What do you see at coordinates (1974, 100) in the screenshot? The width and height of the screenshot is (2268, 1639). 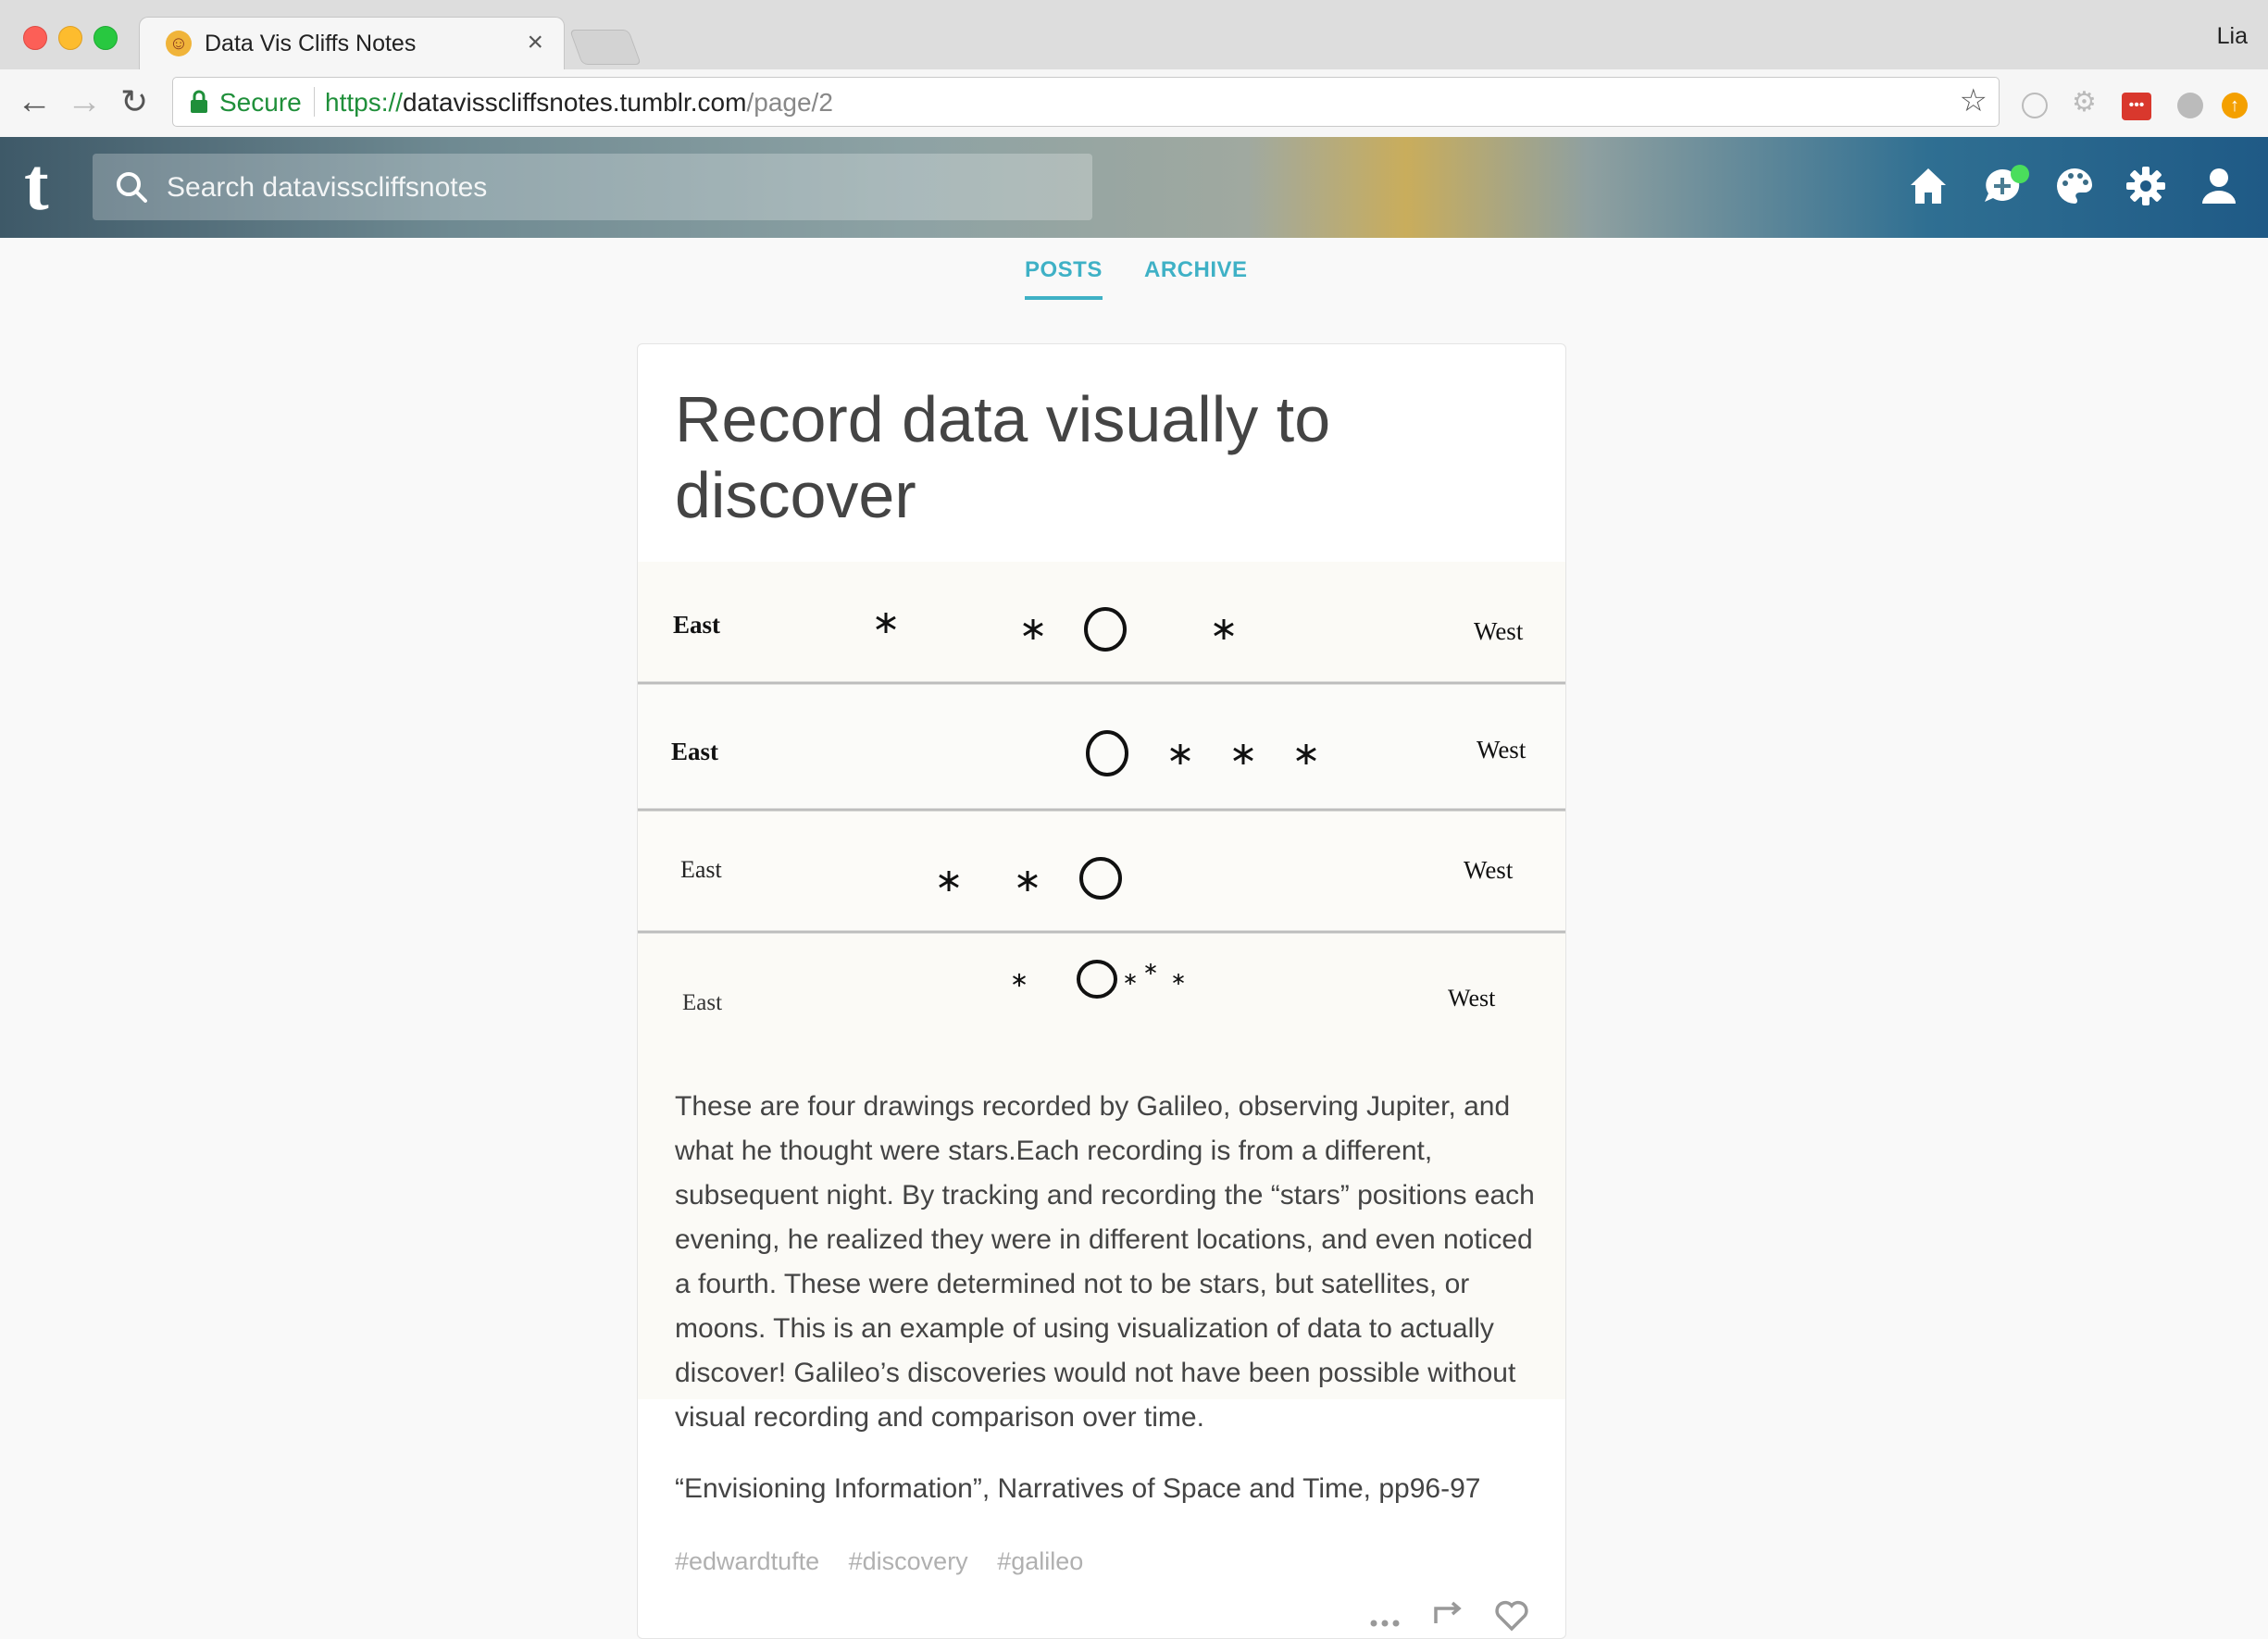 I see `bookmark-star-icon: ☆` at bounding box center [1974, 100].